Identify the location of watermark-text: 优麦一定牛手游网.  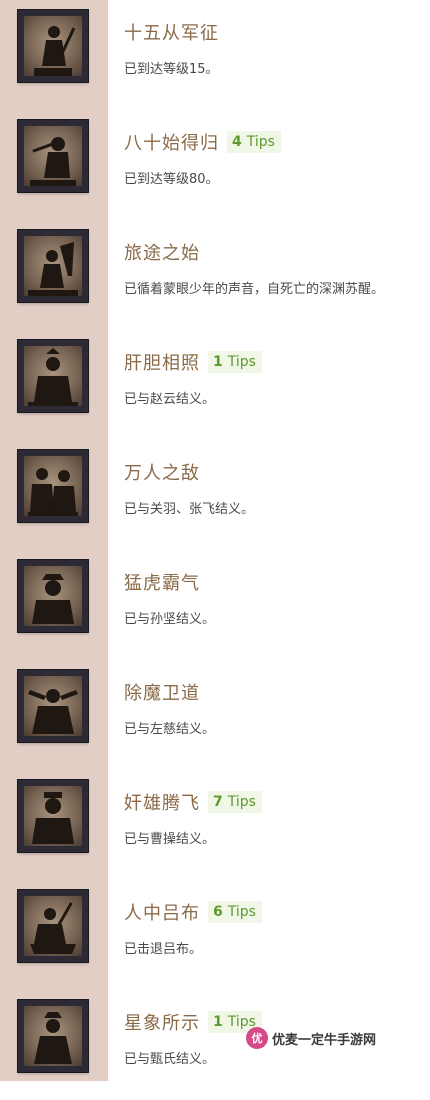
(324, 1040).